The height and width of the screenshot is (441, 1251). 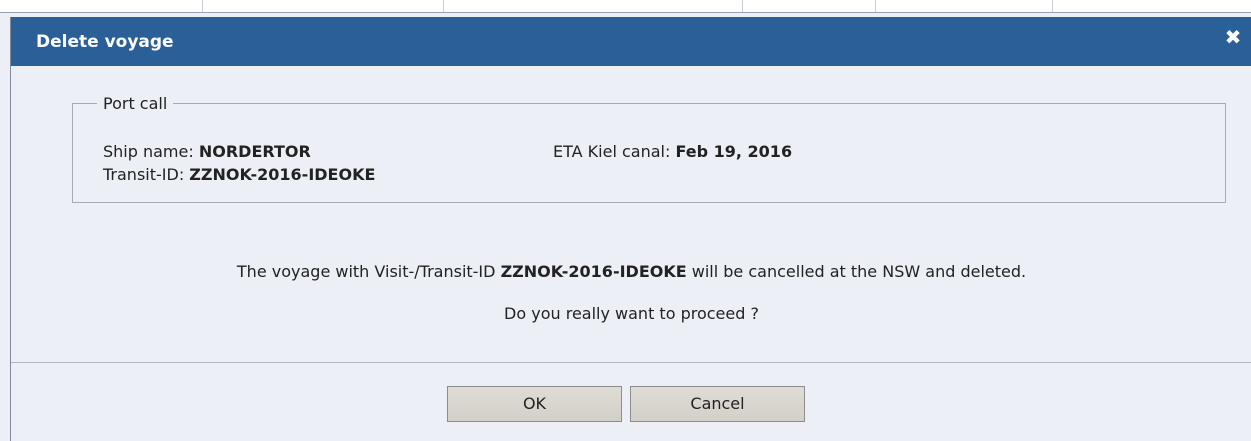 What do you see at coordinates (144, 174) in the screenshot?
I see `transit-id-label: Transit-ID:` at bounding box center [144, 174].